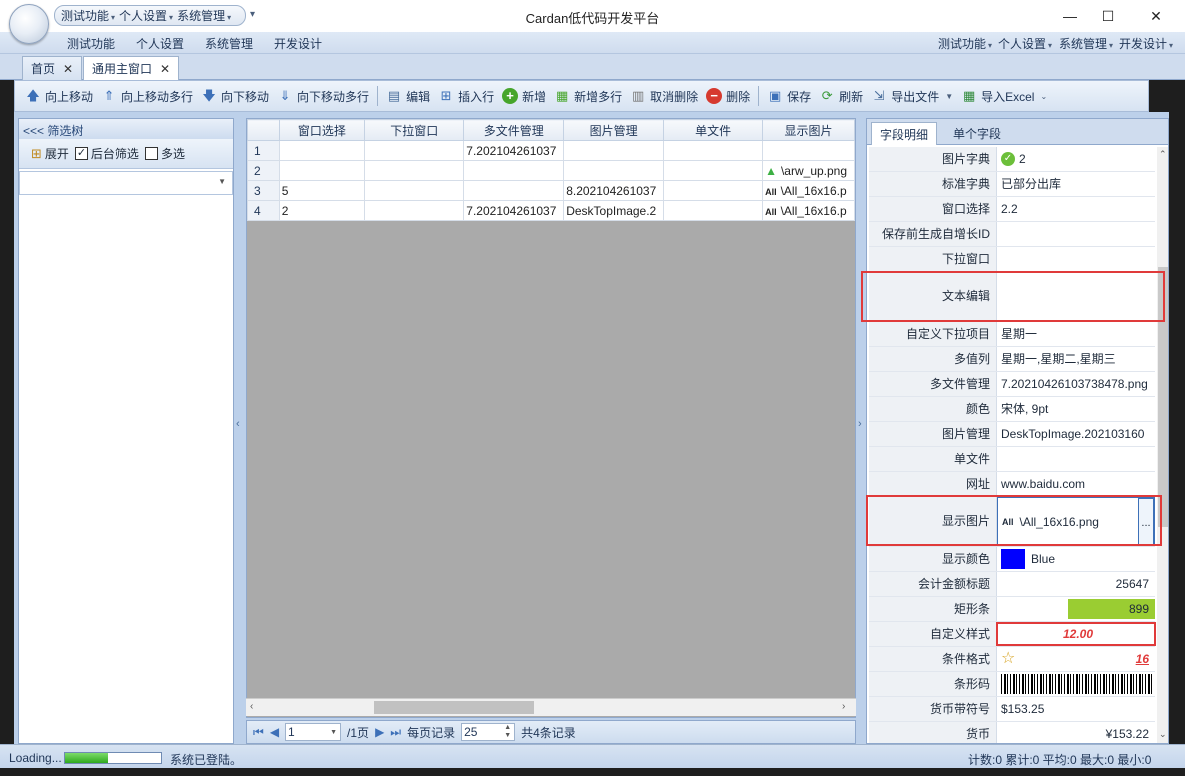 The image size is (1185, 776). What do you see at coordinates (322, 130) in the screenshot?
I see `column-header: 窗口选择` at bounding box center [322, 130].